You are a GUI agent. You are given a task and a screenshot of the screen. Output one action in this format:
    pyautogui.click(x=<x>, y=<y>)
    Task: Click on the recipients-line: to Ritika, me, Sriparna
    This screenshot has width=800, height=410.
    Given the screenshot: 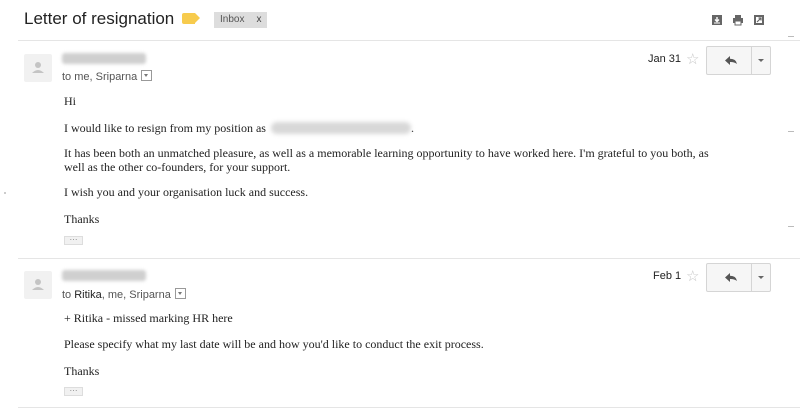 What is the action you would take?
    pyautogui.click(x=124, y=294)
    